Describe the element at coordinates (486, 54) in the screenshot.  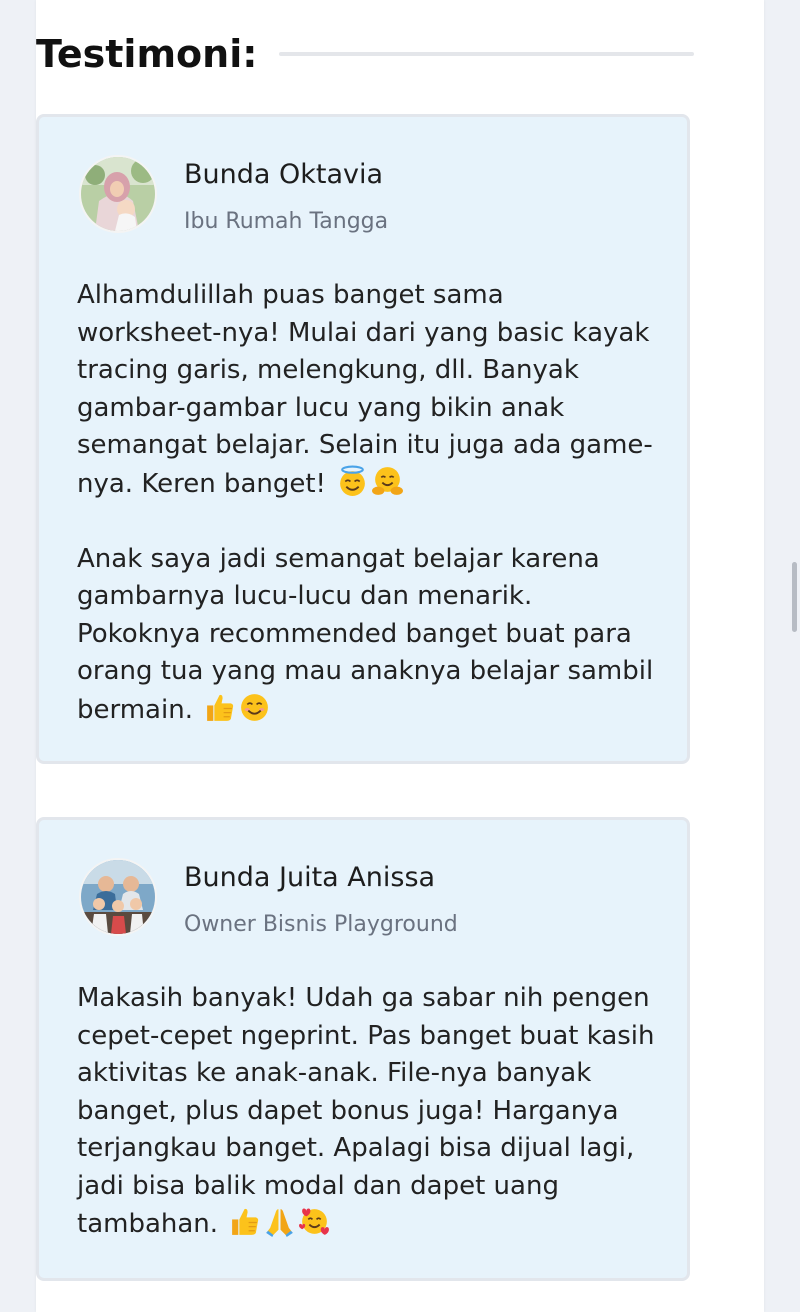
I see `title-divider` at that location.